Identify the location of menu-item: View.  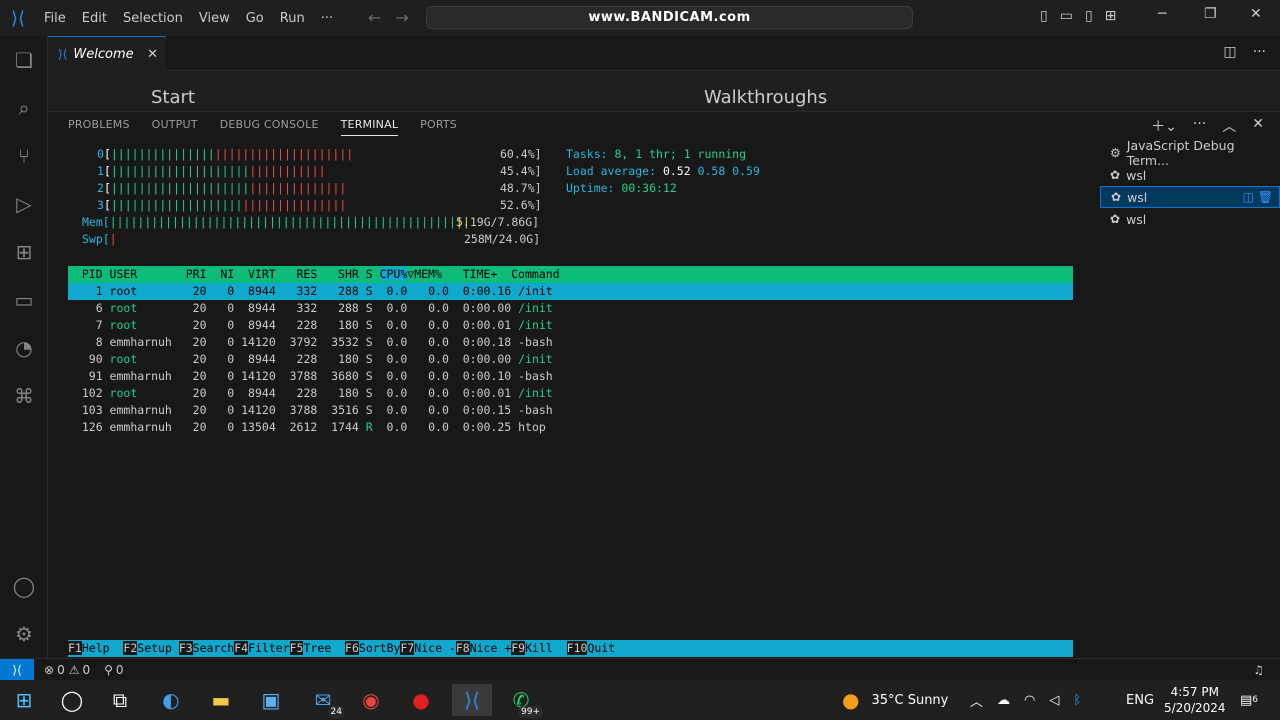
(214, 18).